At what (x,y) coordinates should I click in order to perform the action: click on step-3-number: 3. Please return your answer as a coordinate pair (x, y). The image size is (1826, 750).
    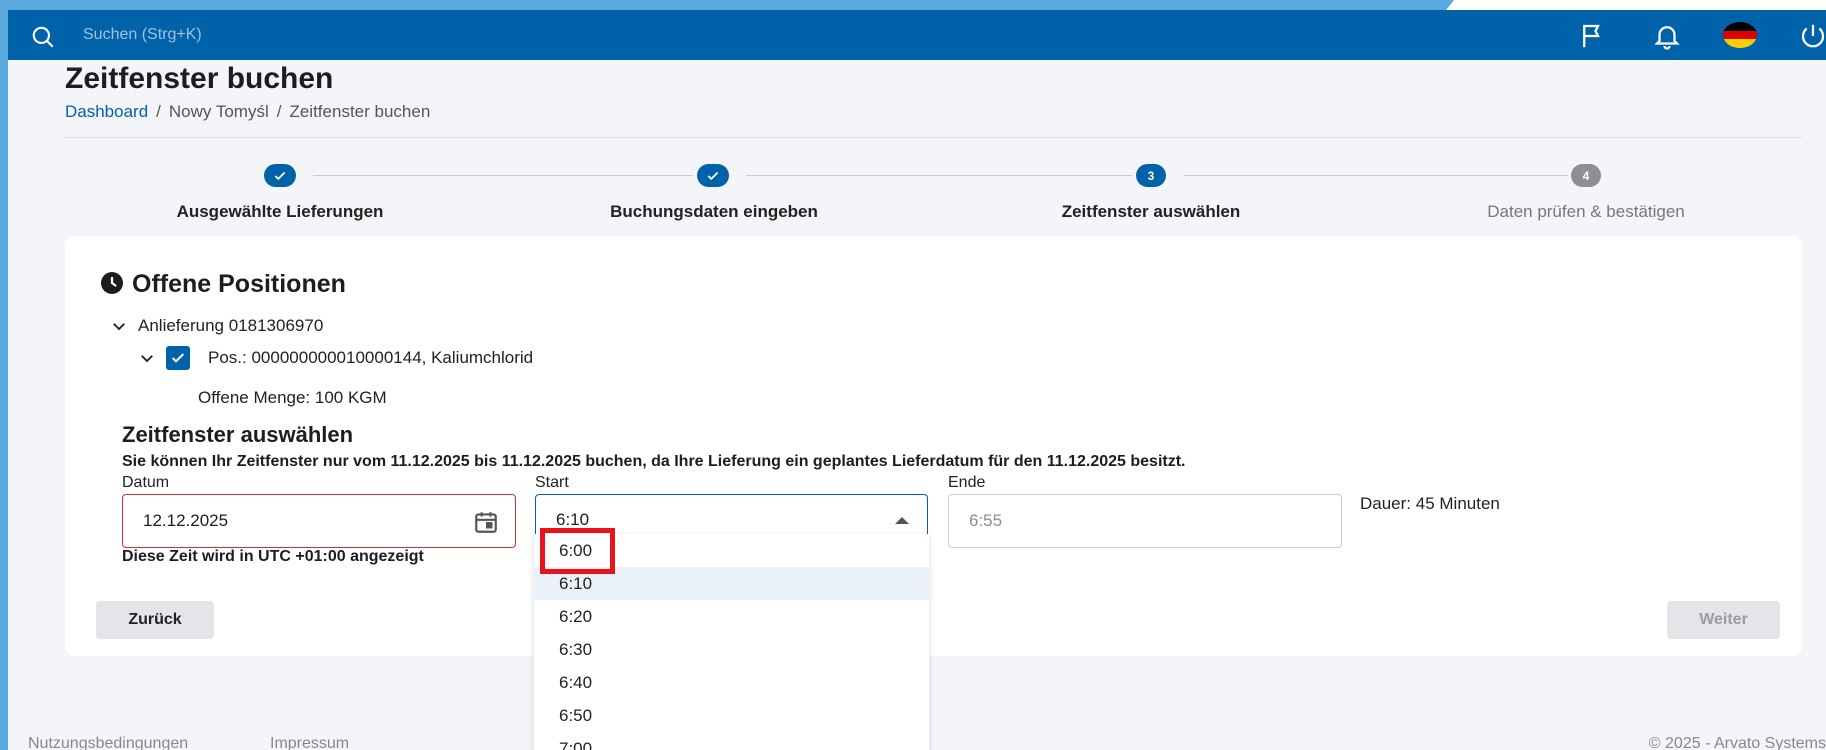
    Looking at the image, I should click on (1151, 175).